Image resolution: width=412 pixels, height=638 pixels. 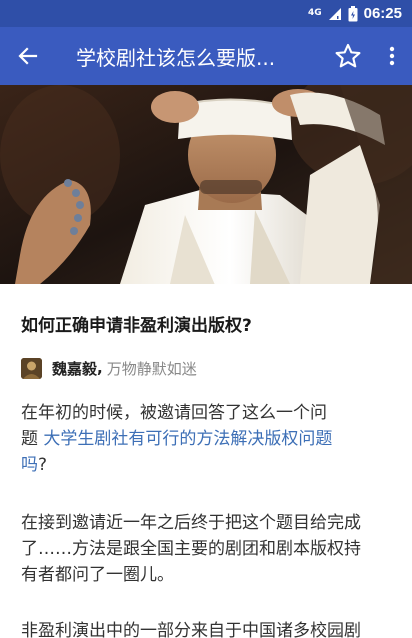 What do you see at coordinates (97, 575) in the screenshot?
I see `paragraph-line: 有者都问了一圈儿。` at bounding box center [97, 575].